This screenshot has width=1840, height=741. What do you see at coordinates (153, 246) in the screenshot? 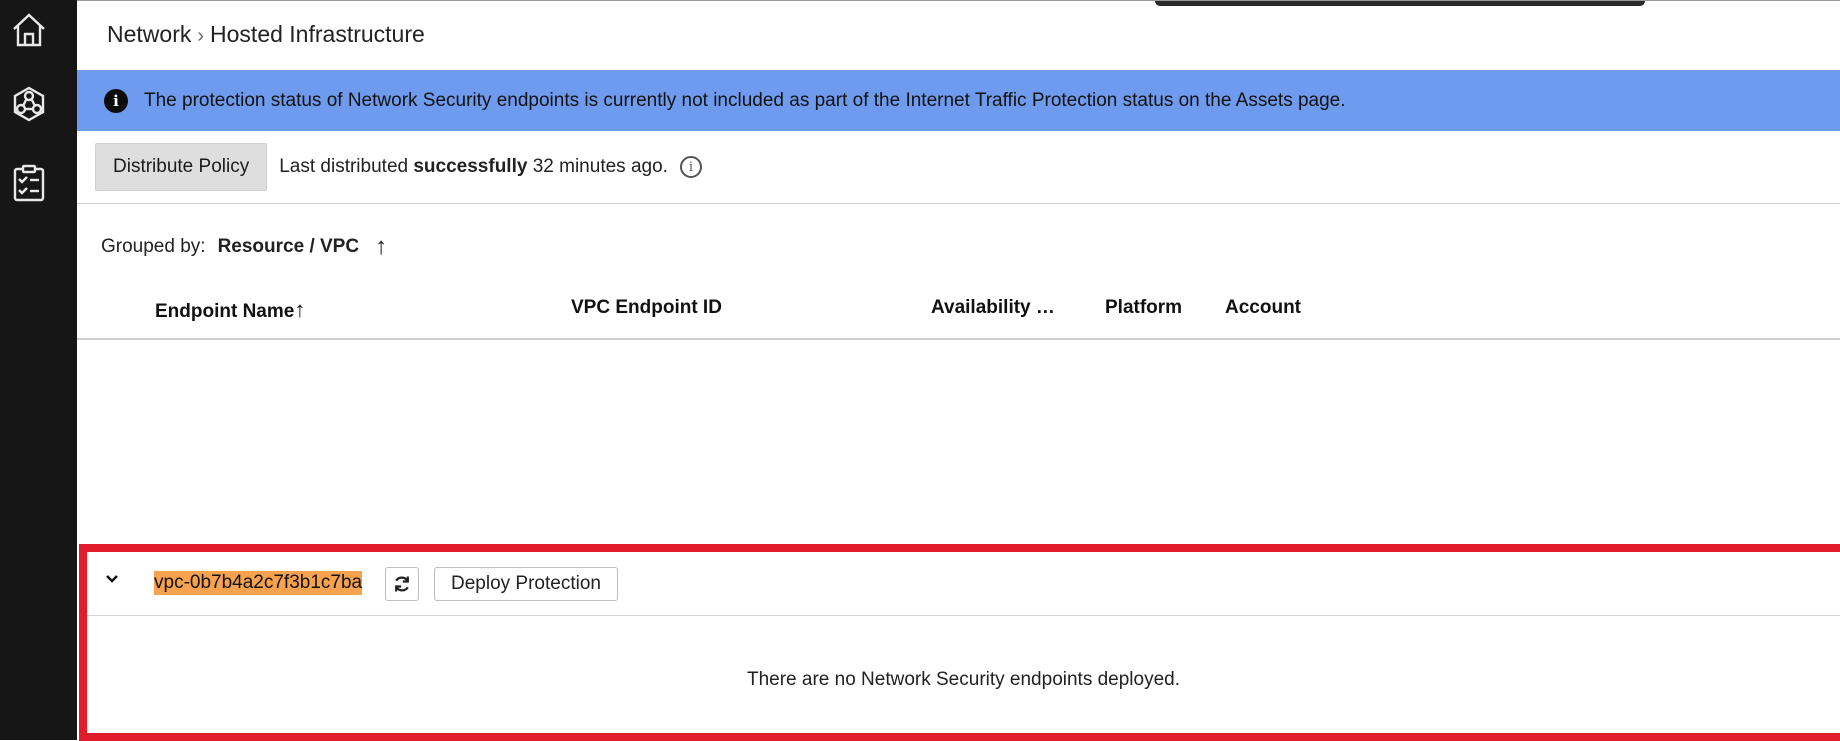
I see `grouped-label: Grouped by:` at bounding box center [153, 246].